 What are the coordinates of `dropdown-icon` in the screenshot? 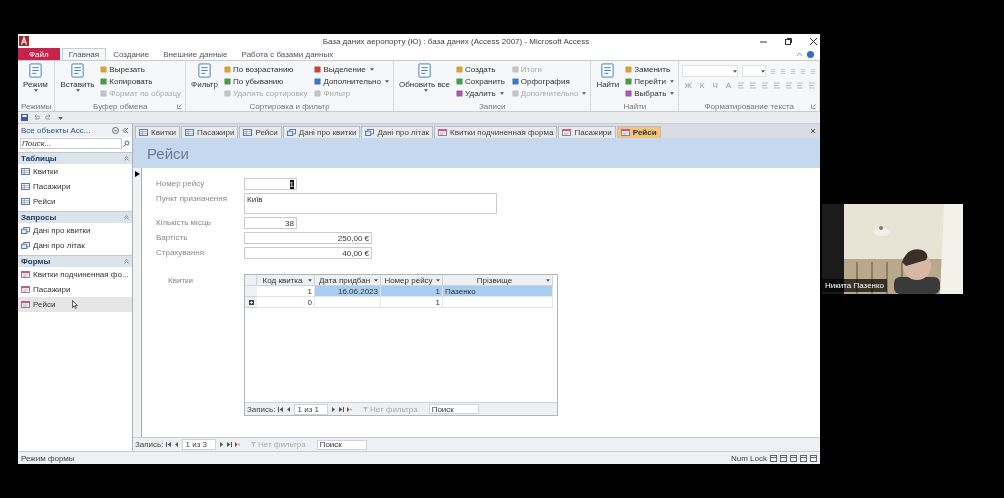 It's located at (115, 130).